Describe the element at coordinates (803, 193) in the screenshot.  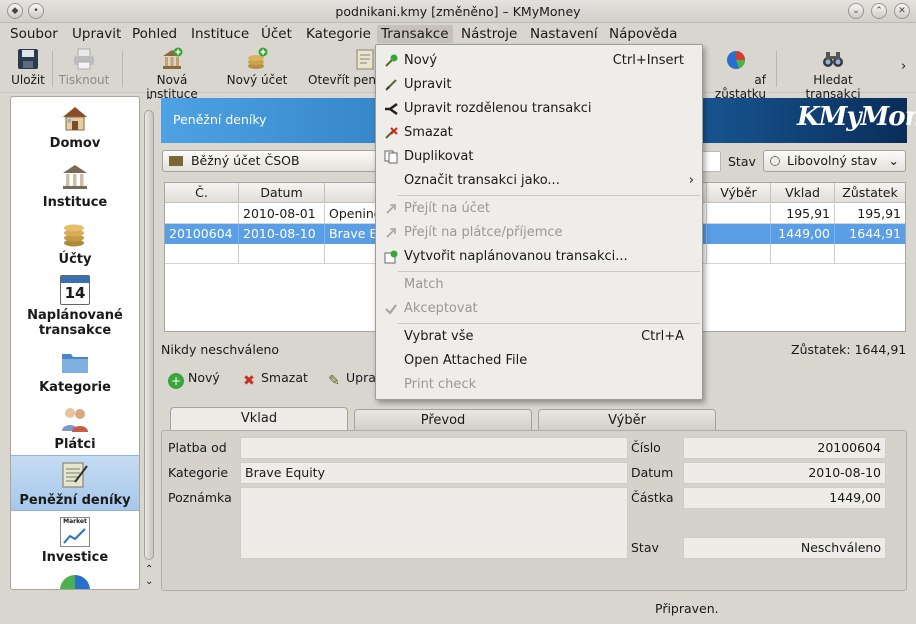
I see `column-header-deposit: Vklad` at that location.